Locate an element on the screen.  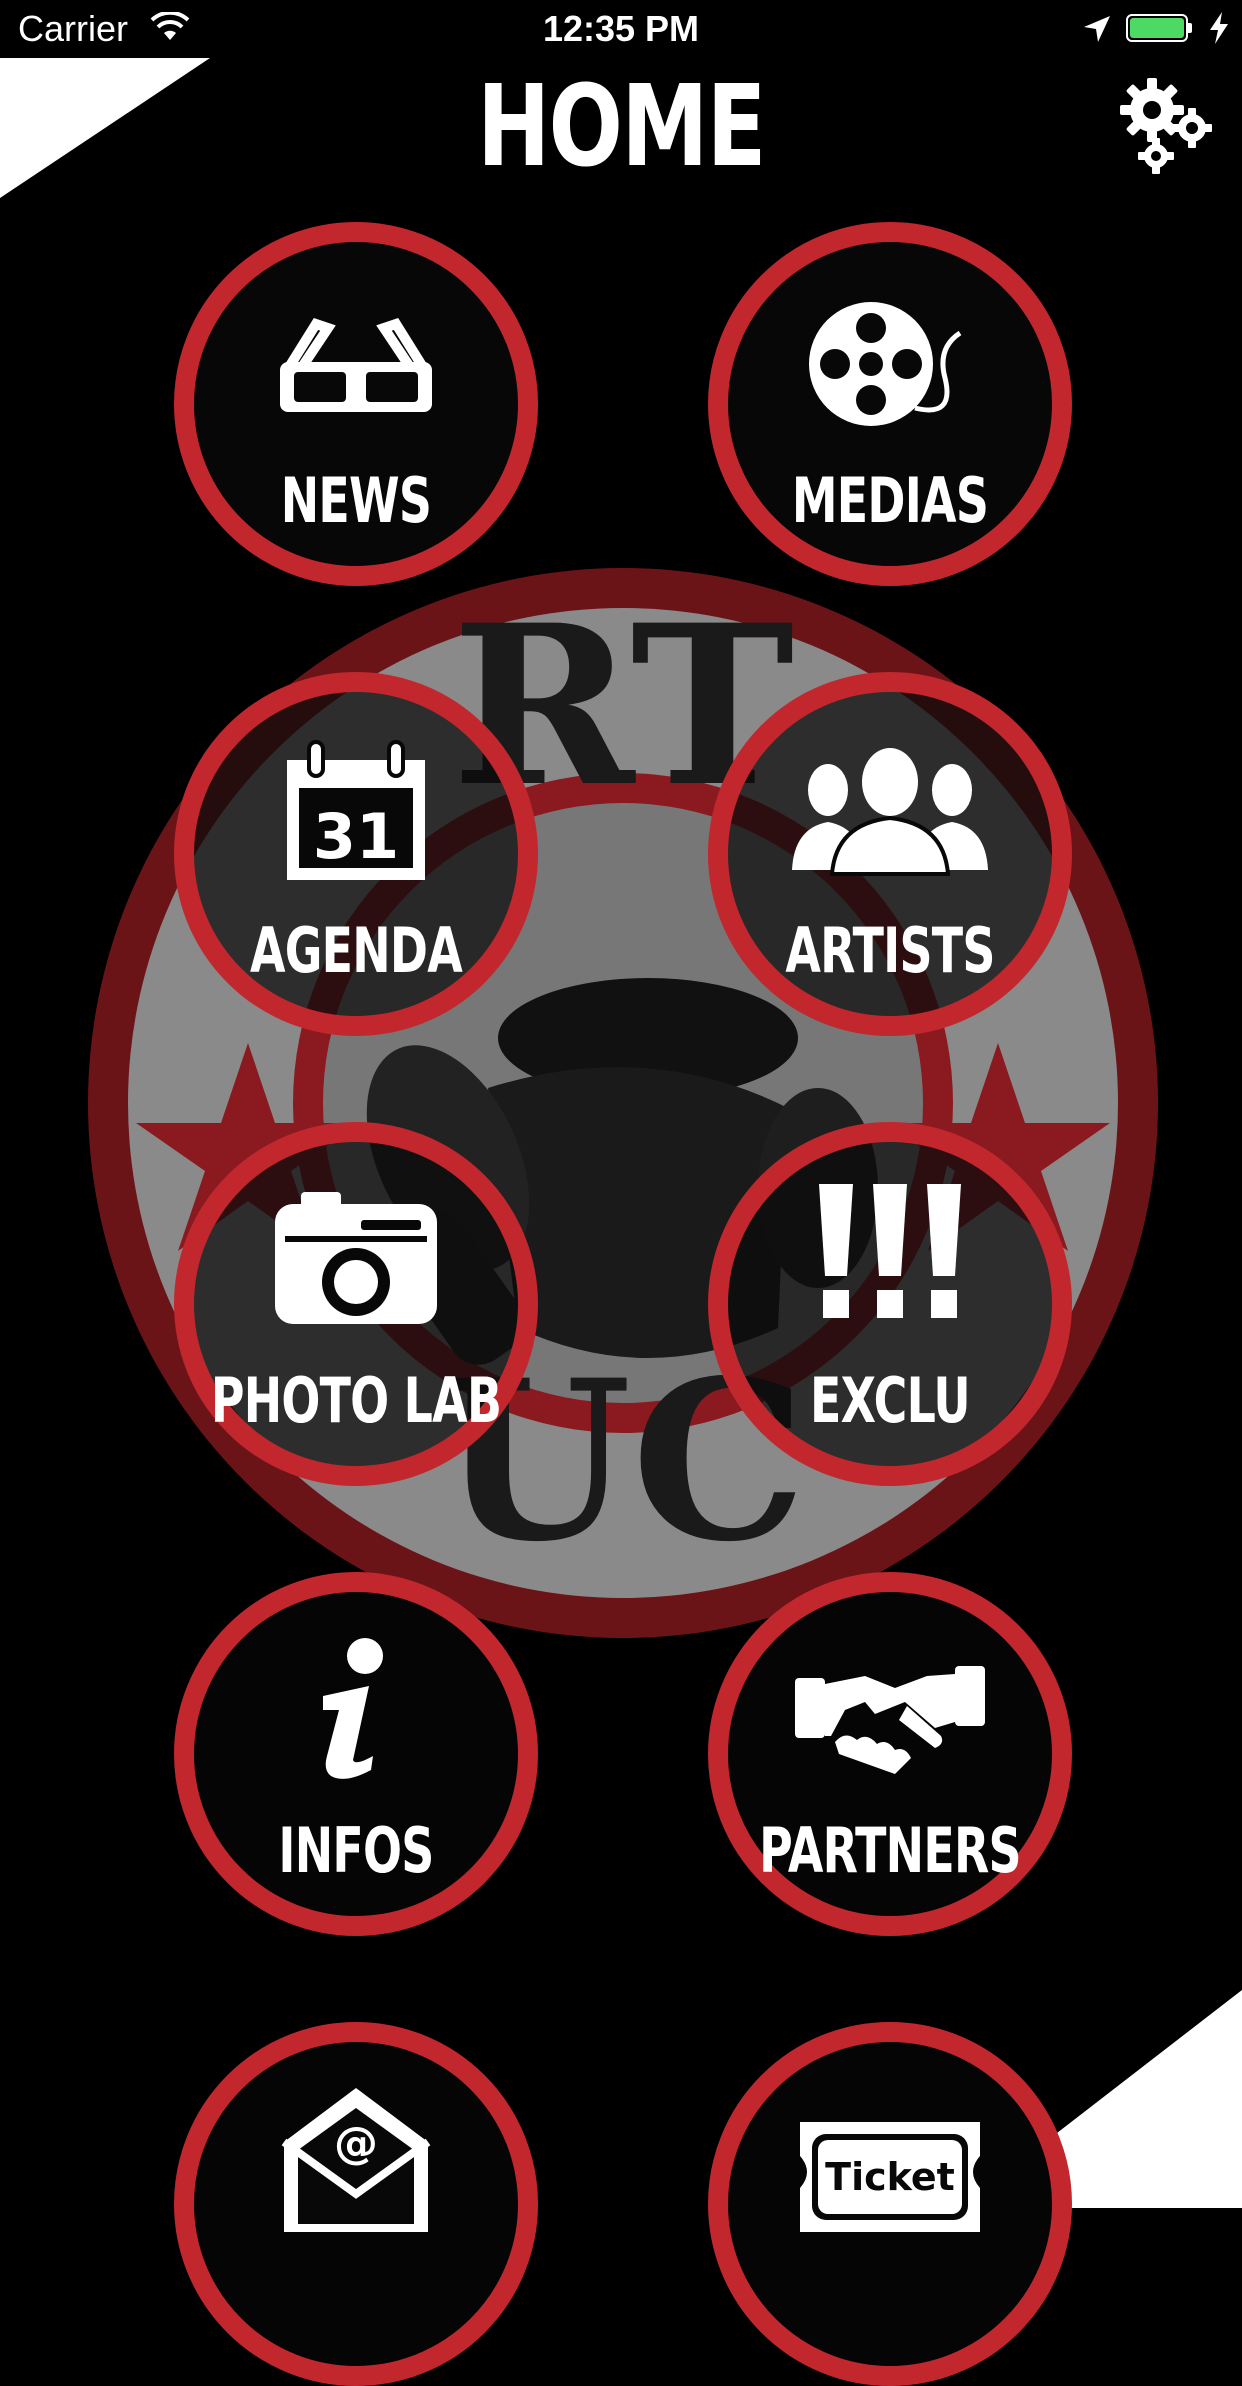
calendar-icon: 31 is located at coordinates (356, 810).